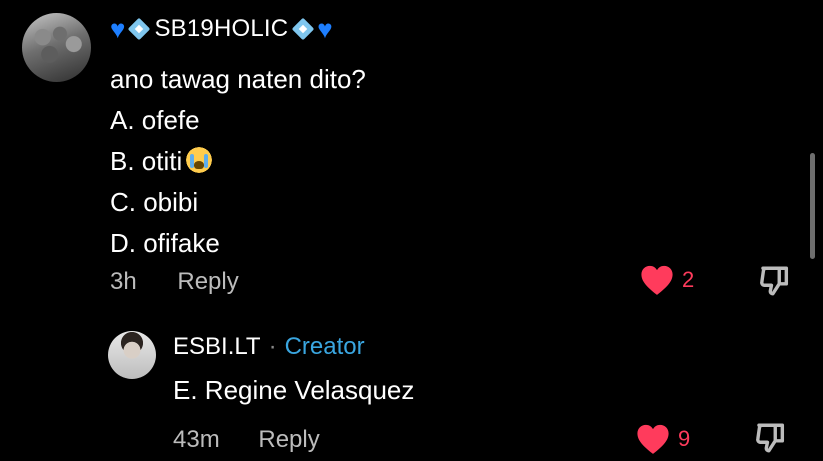 This screenshot has width=823, height=461. I want to click on commenter-username: SB19HOLIC, so click(221, 29).